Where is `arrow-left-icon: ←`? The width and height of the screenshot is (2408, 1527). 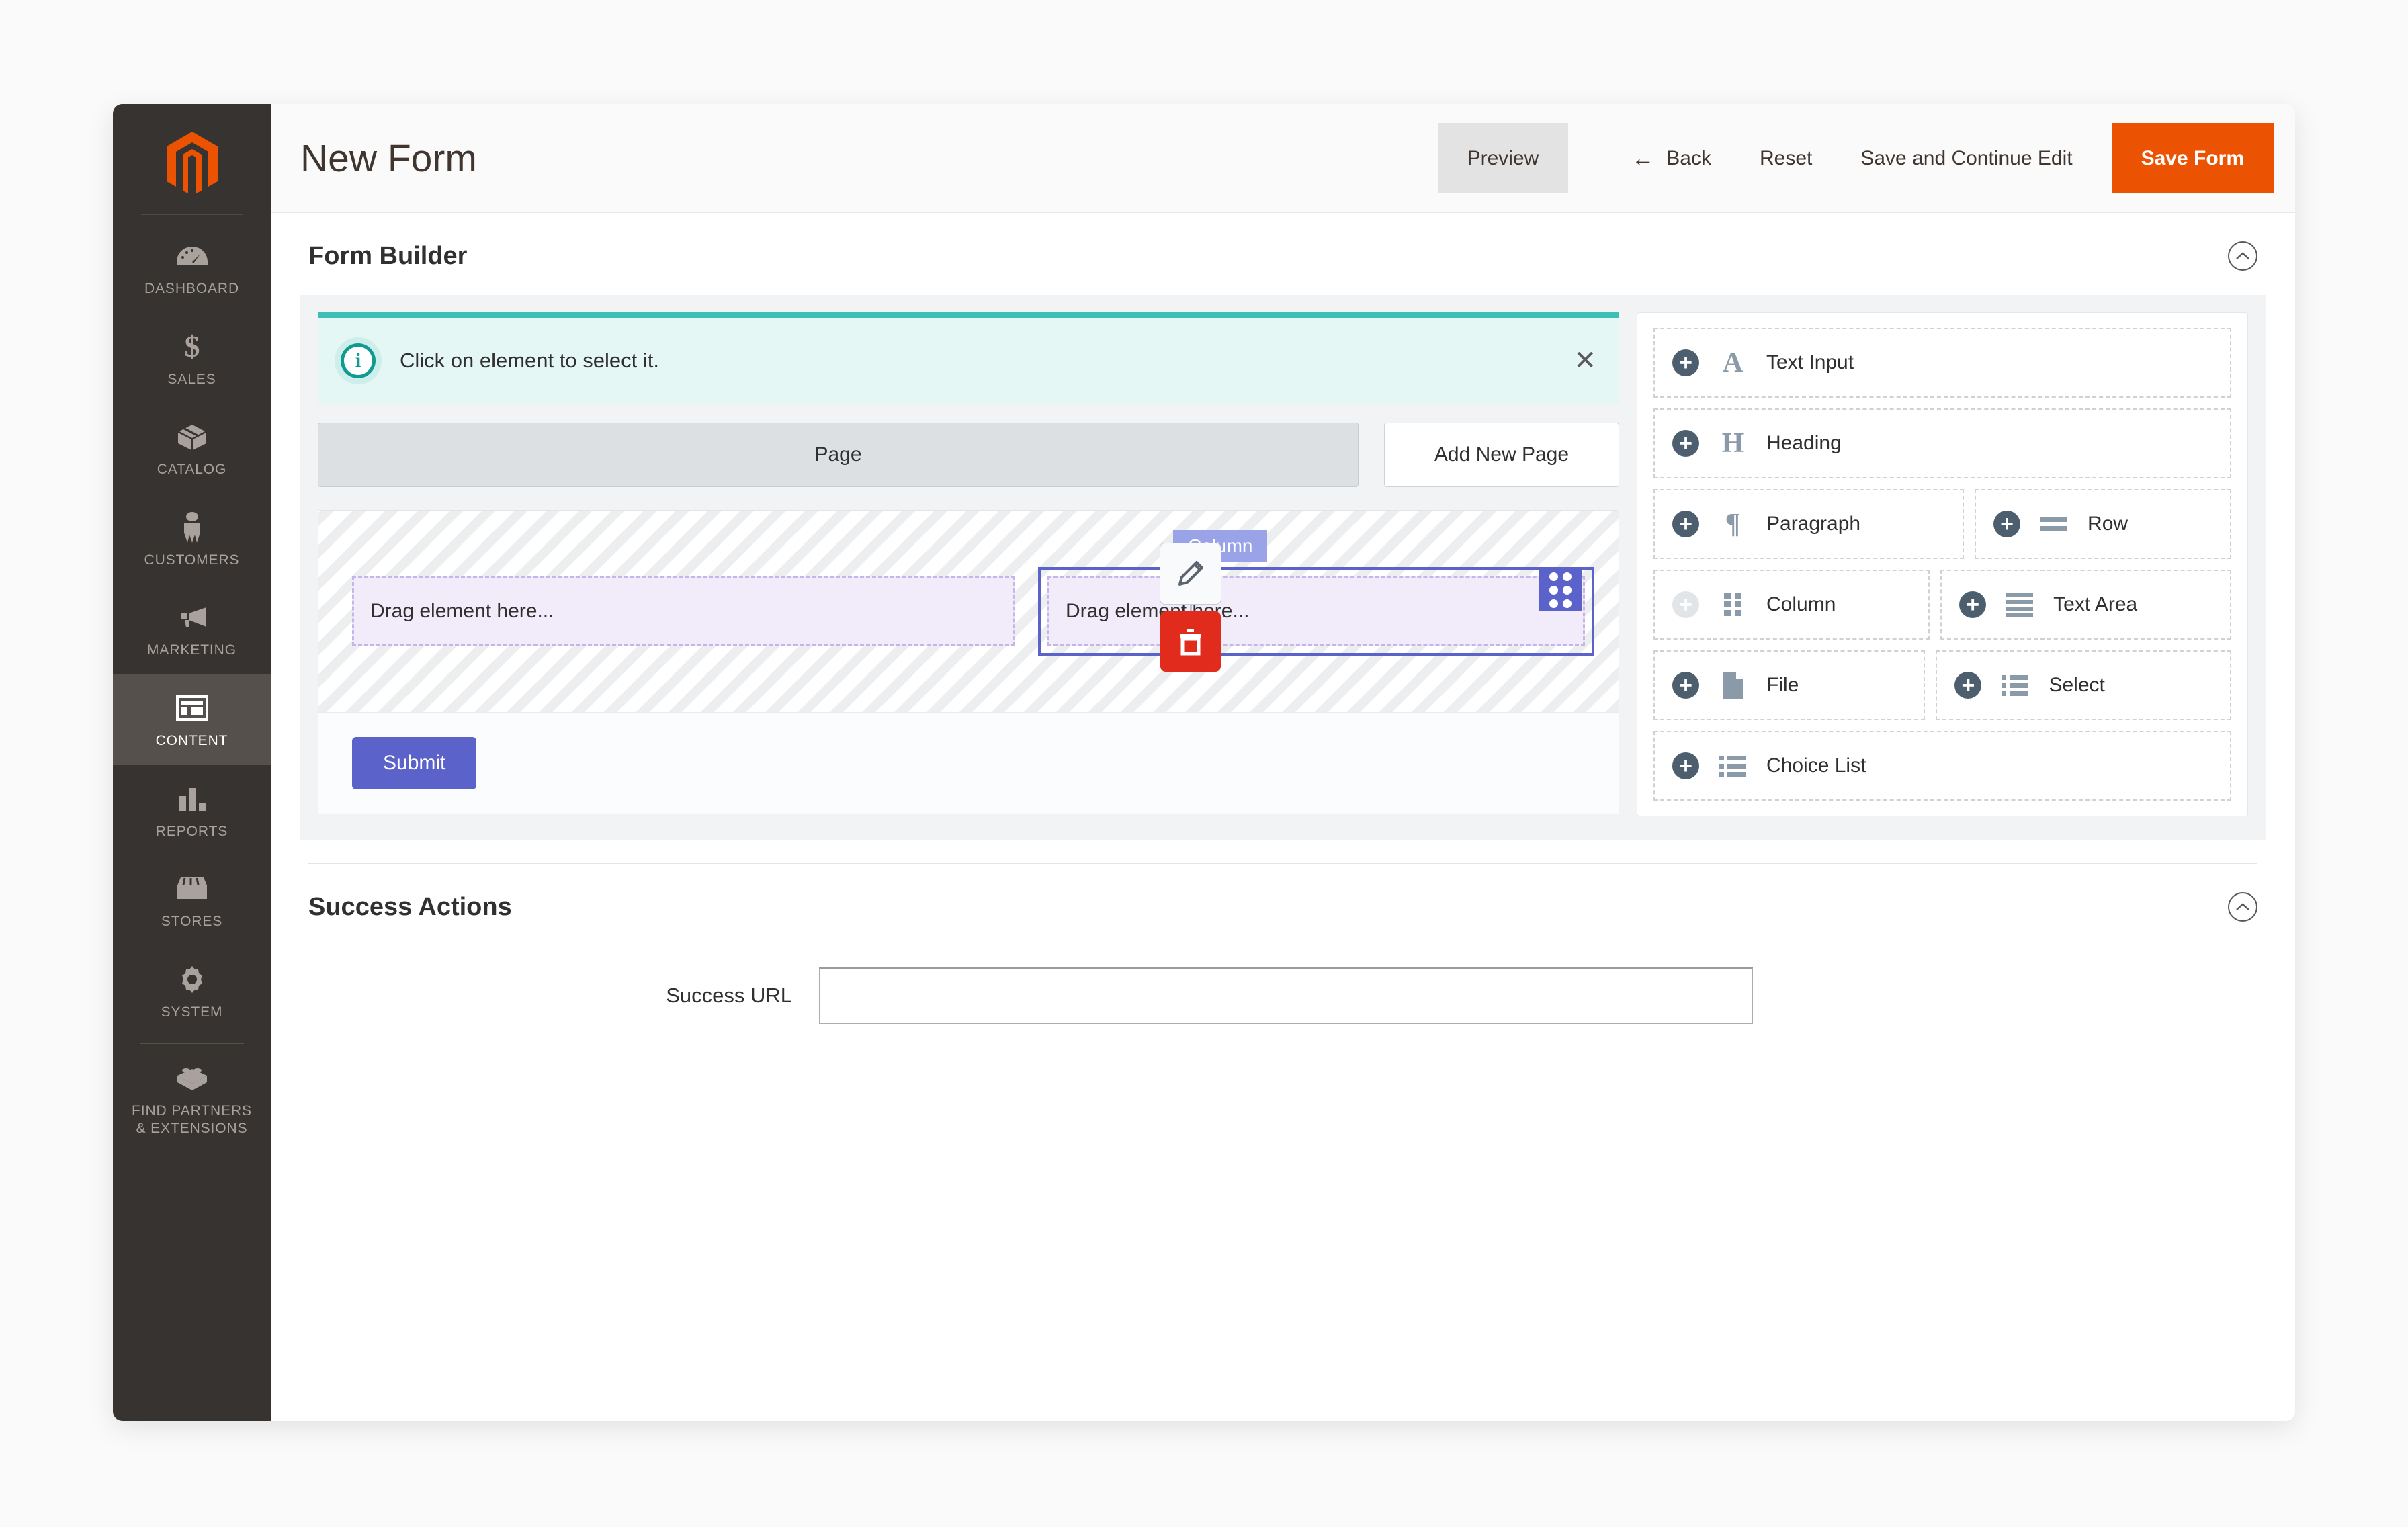
arrow-left-icon: ← is located at coordinates (1643, 158).